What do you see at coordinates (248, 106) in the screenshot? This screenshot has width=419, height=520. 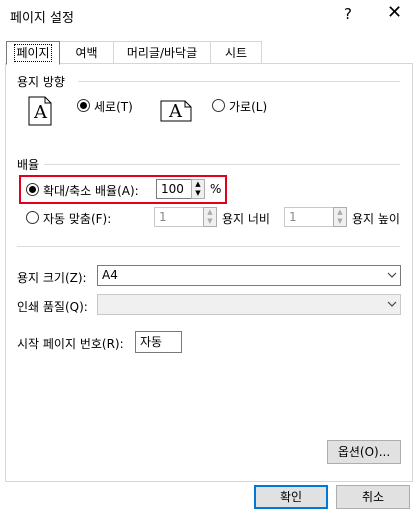 I see `landscape-label: 가로(L)` at bounding box center [248, 106].